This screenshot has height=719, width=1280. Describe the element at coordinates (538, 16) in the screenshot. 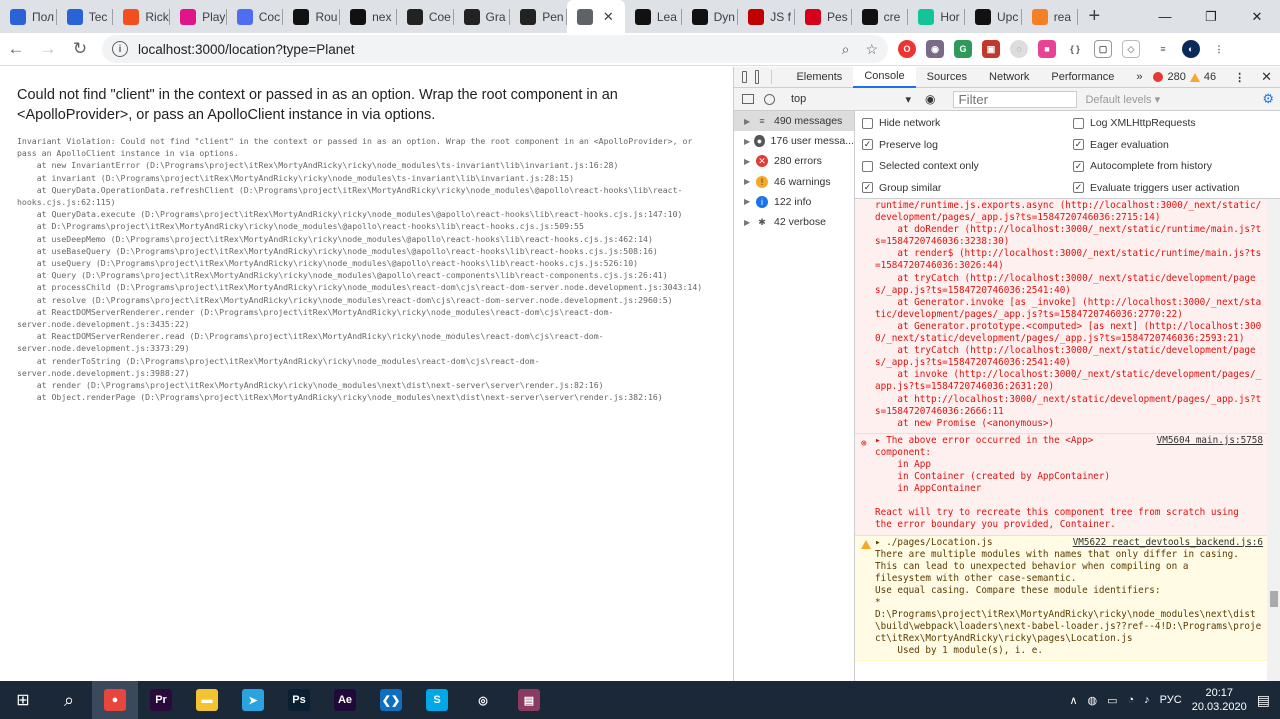

I see `browser-tab: Pen` at that location.